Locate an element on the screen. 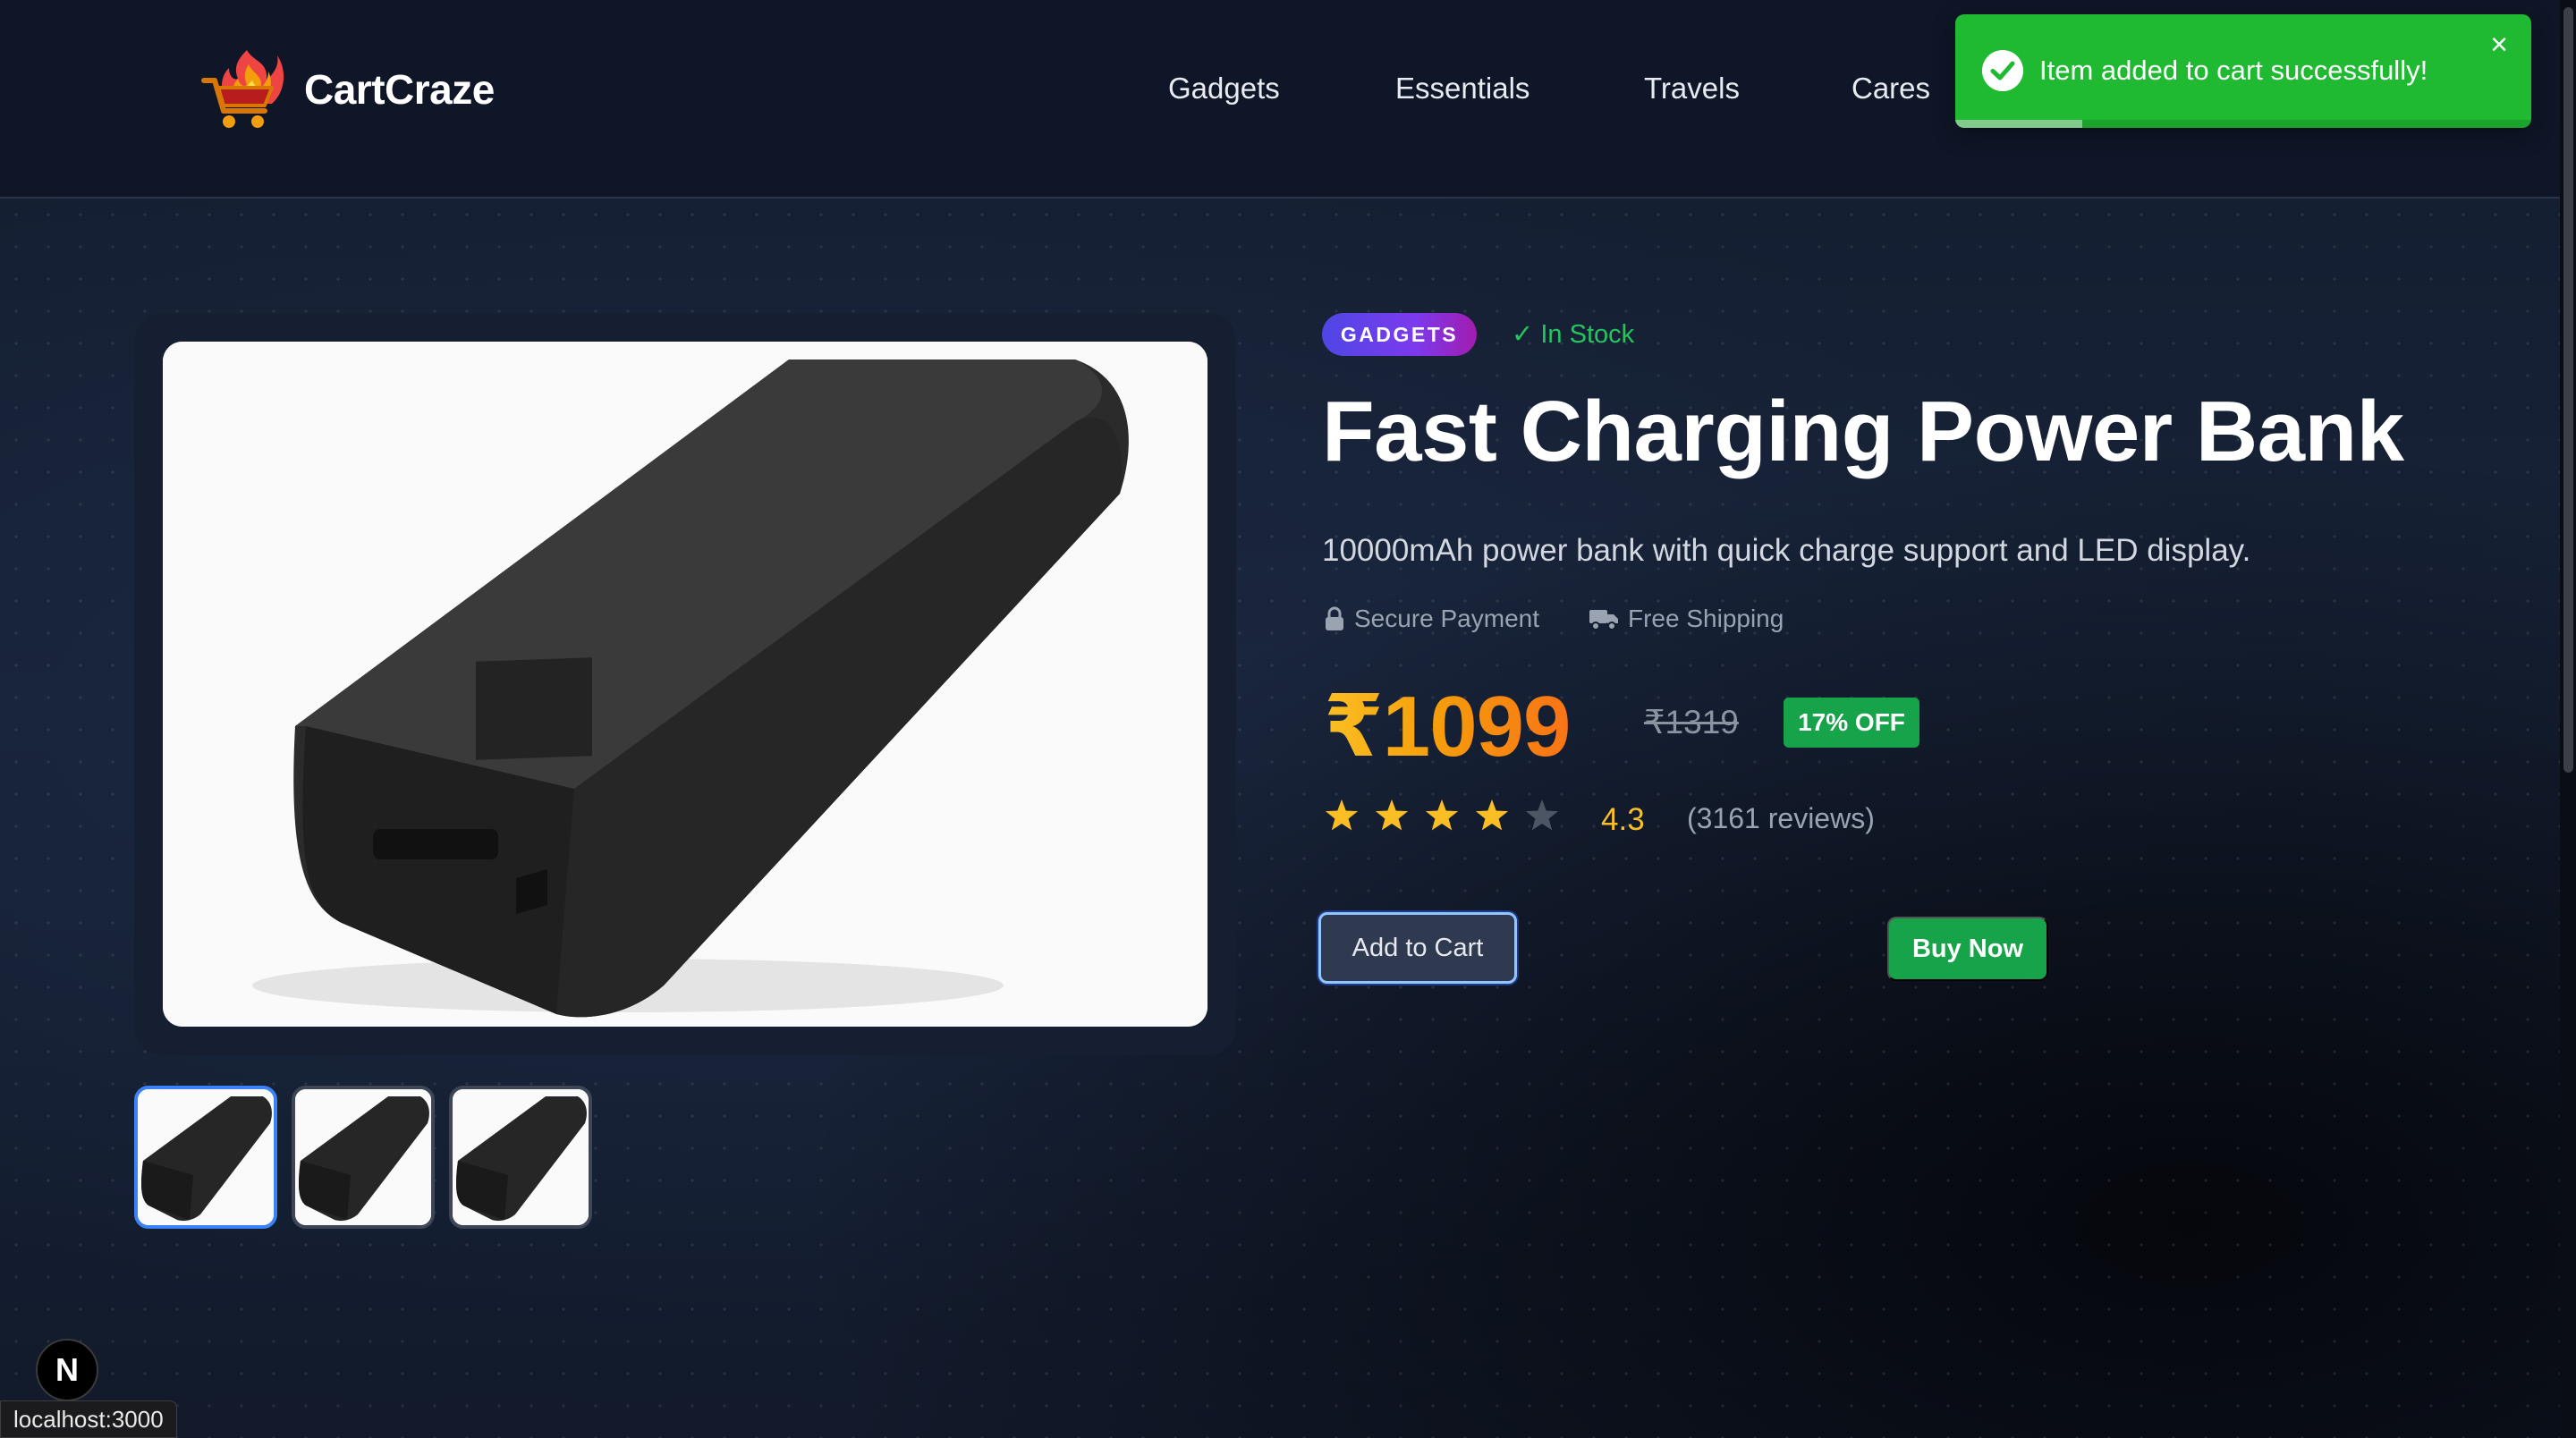 This screenshot has height=1438, width=2576. category-badge: GADGETS is located at coordinates (1399, 334).